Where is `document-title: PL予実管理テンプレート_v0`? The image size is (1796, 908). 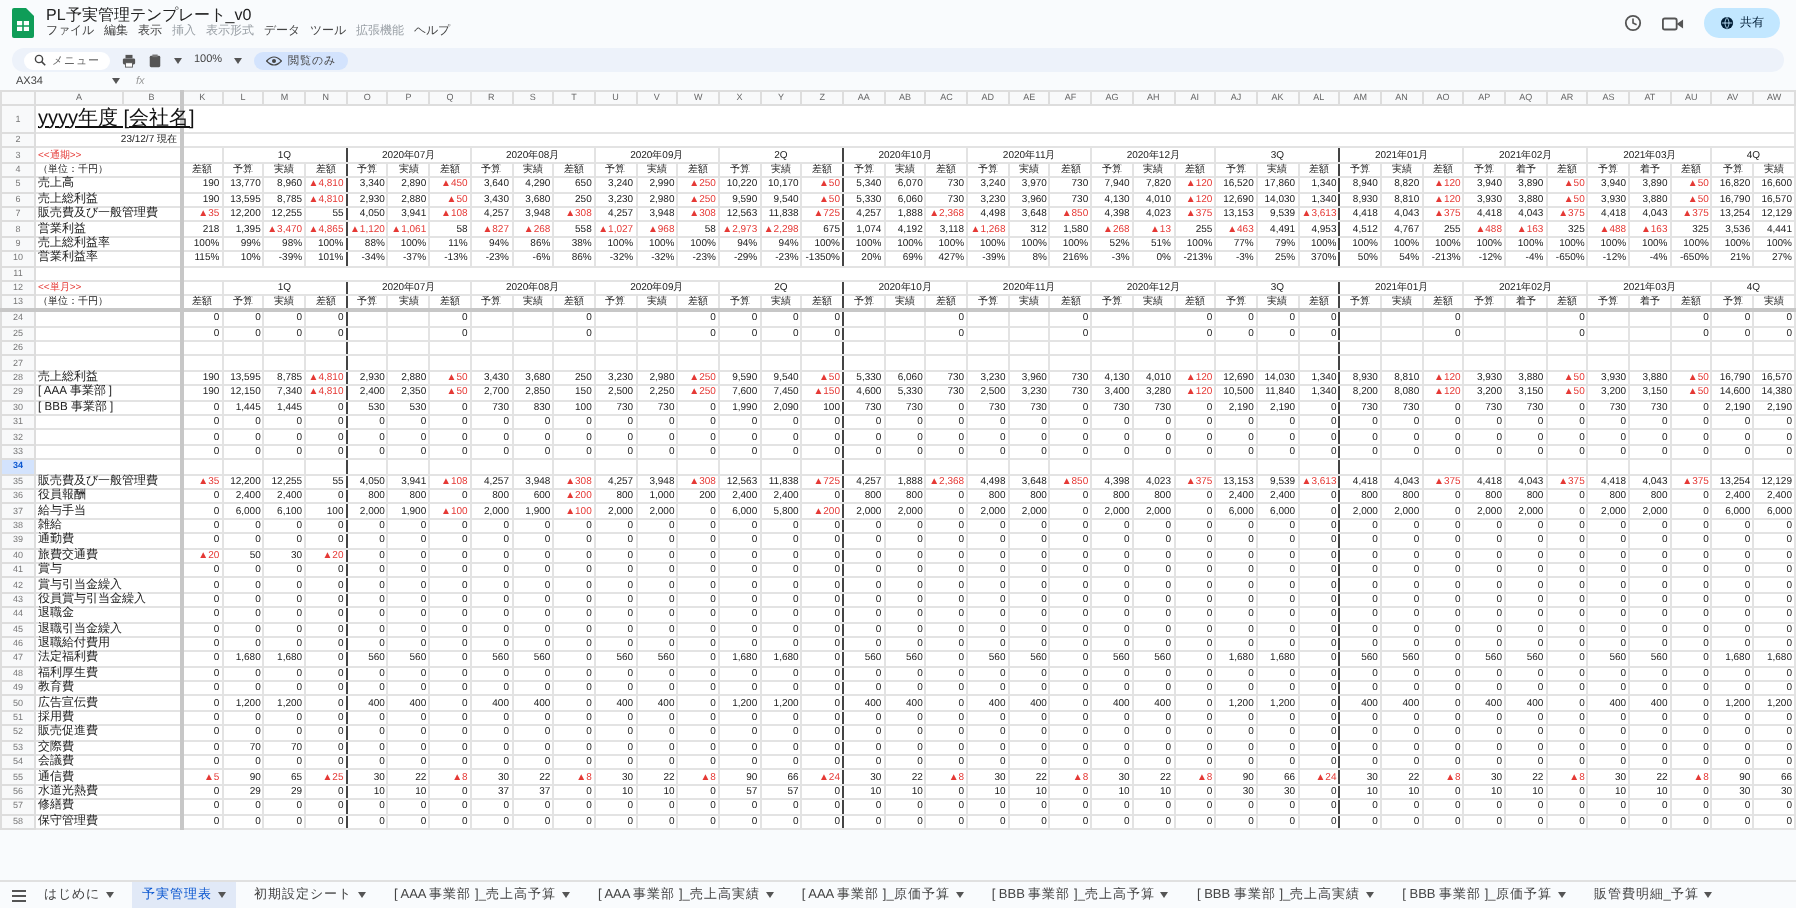
document-title: PL予実管理テンプレート_v0 is located at coordinates (150, 15).